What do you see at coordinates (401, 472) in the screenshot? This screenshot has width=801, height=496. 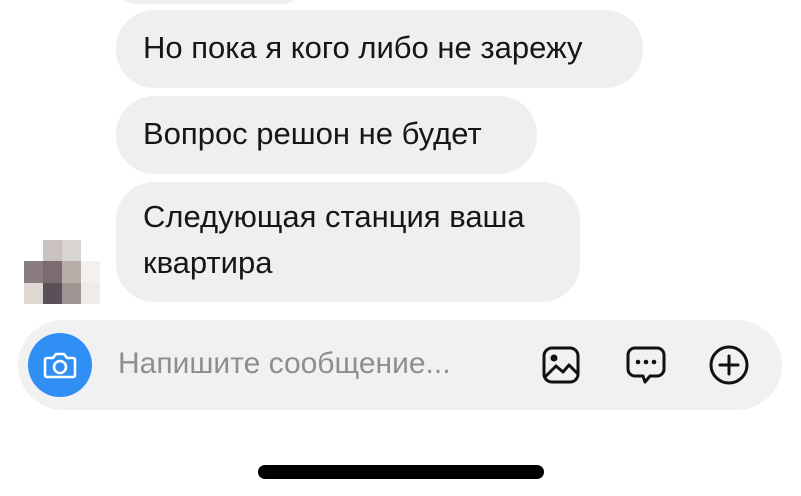 I see `home-indicator` at bounding box center [401, 472].